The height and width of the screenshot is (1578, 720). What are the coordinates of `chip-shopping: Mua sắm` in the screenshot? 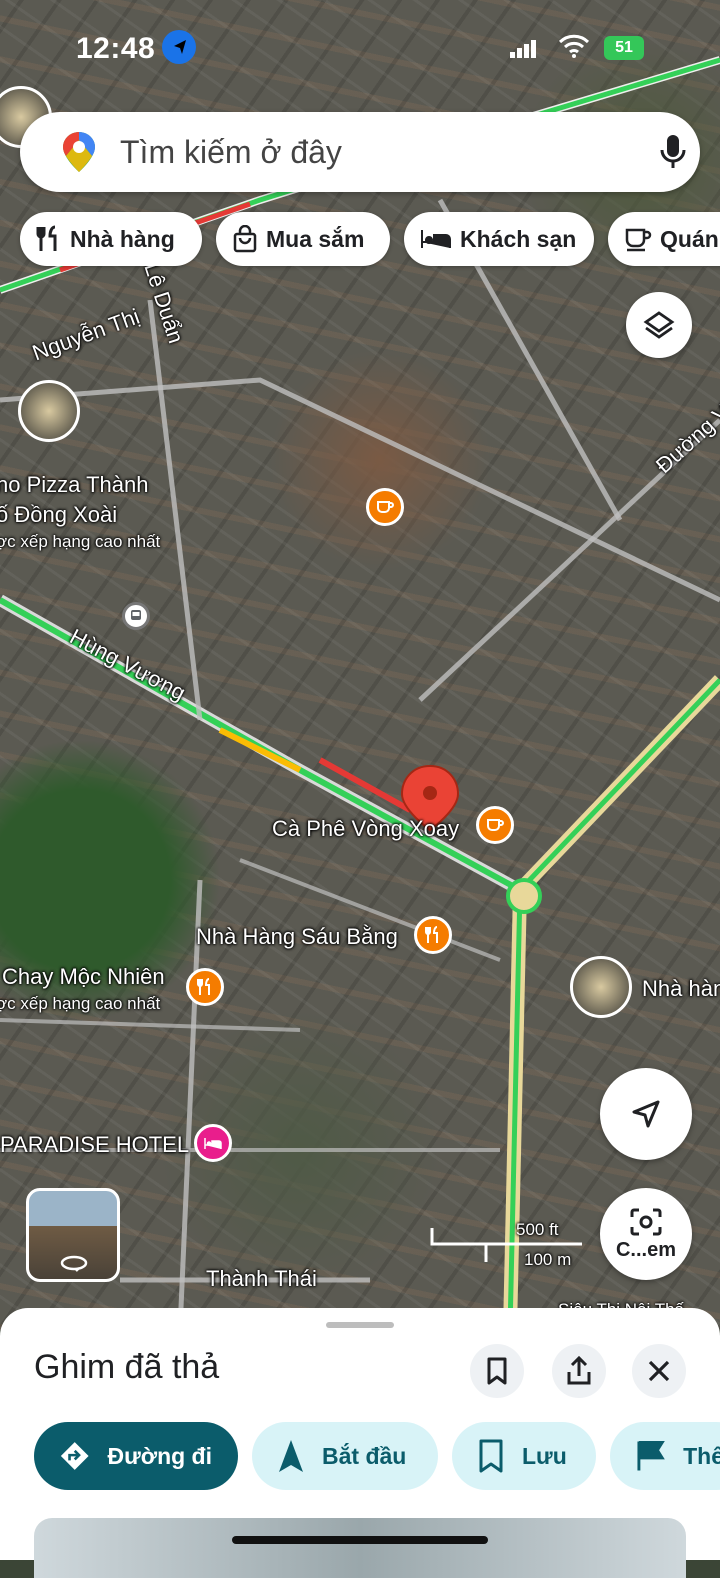 It's located at (303, 239).